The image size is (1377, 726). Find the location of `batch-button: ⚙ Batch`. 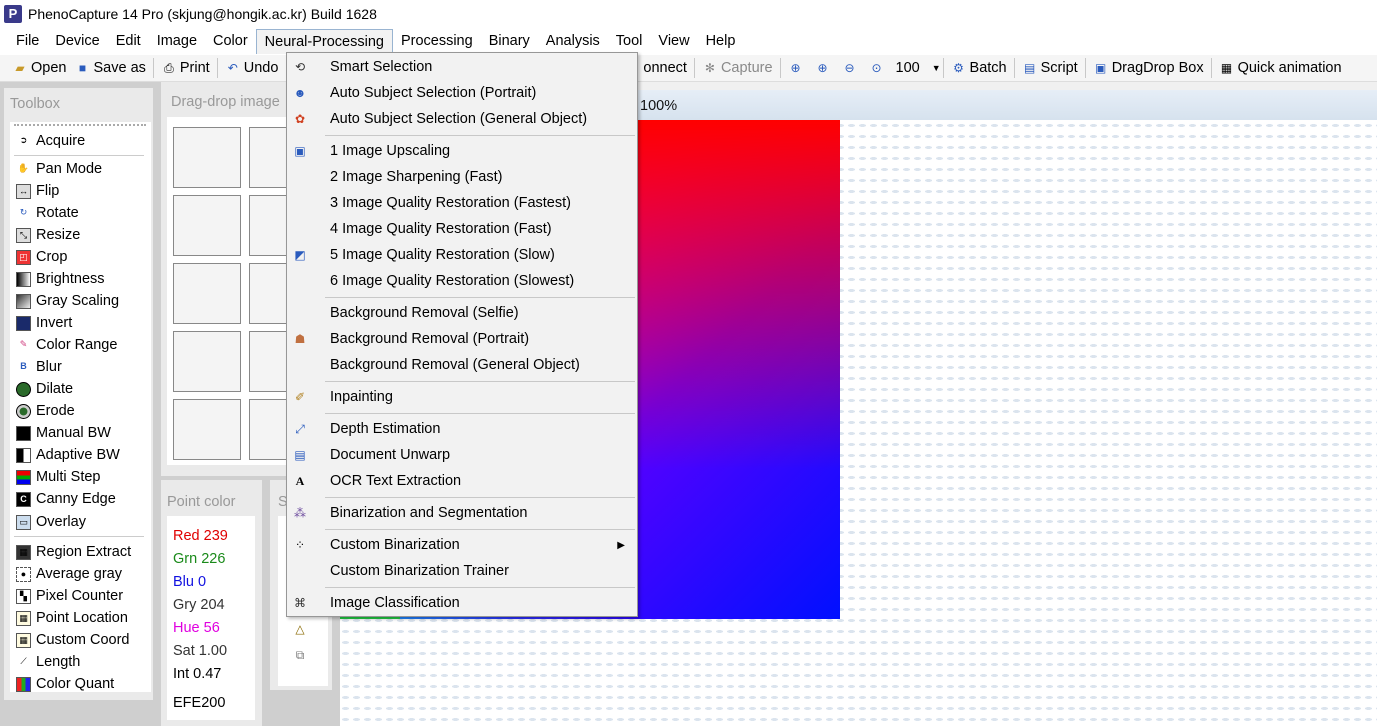

batch-button: ⚙ Batch is located at coordinates (979, 68).